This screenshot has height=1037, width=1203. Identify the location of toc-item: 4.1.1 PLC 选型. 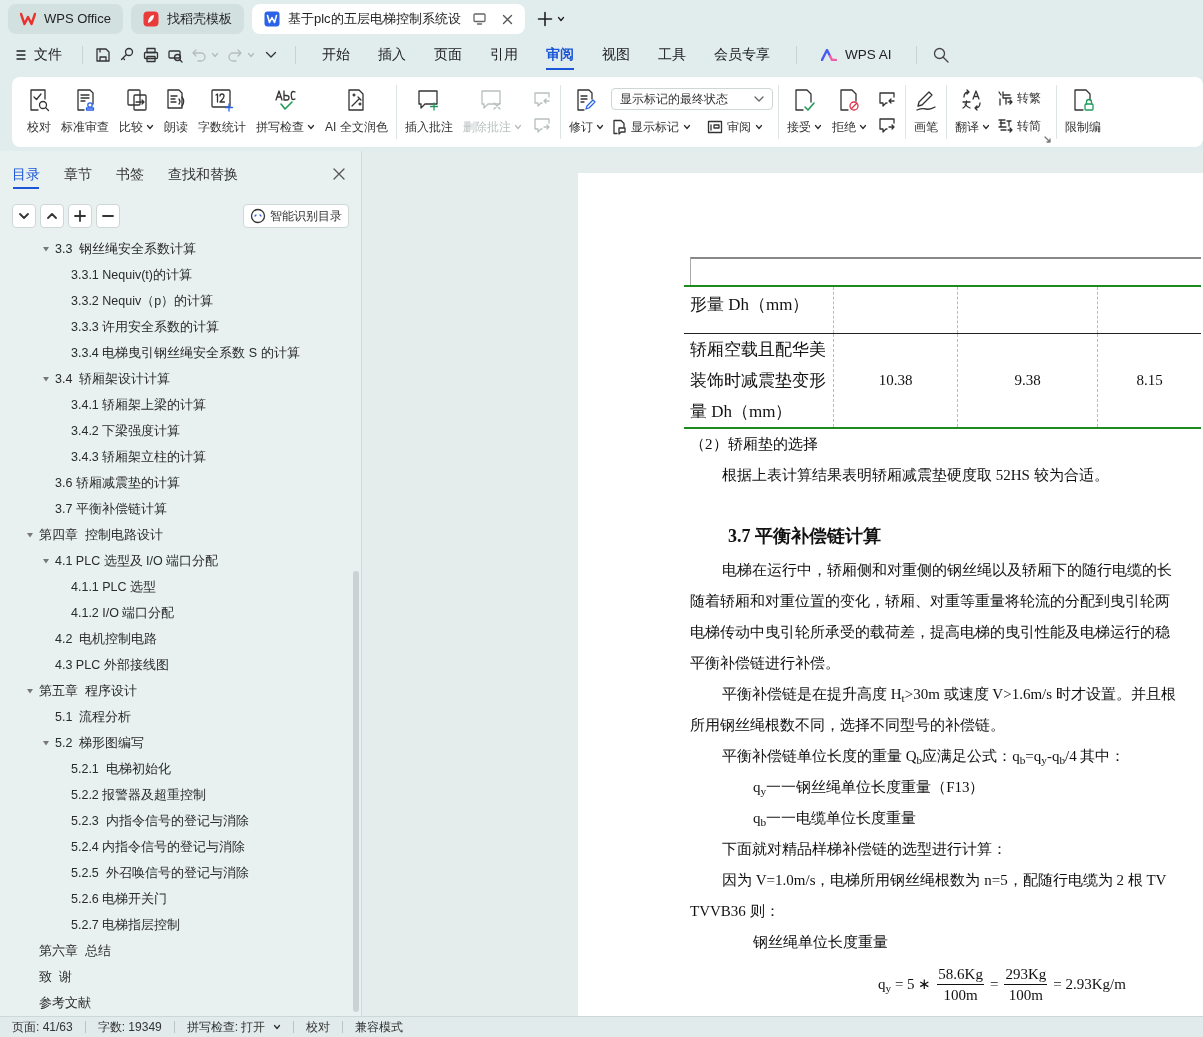
(114, 587).